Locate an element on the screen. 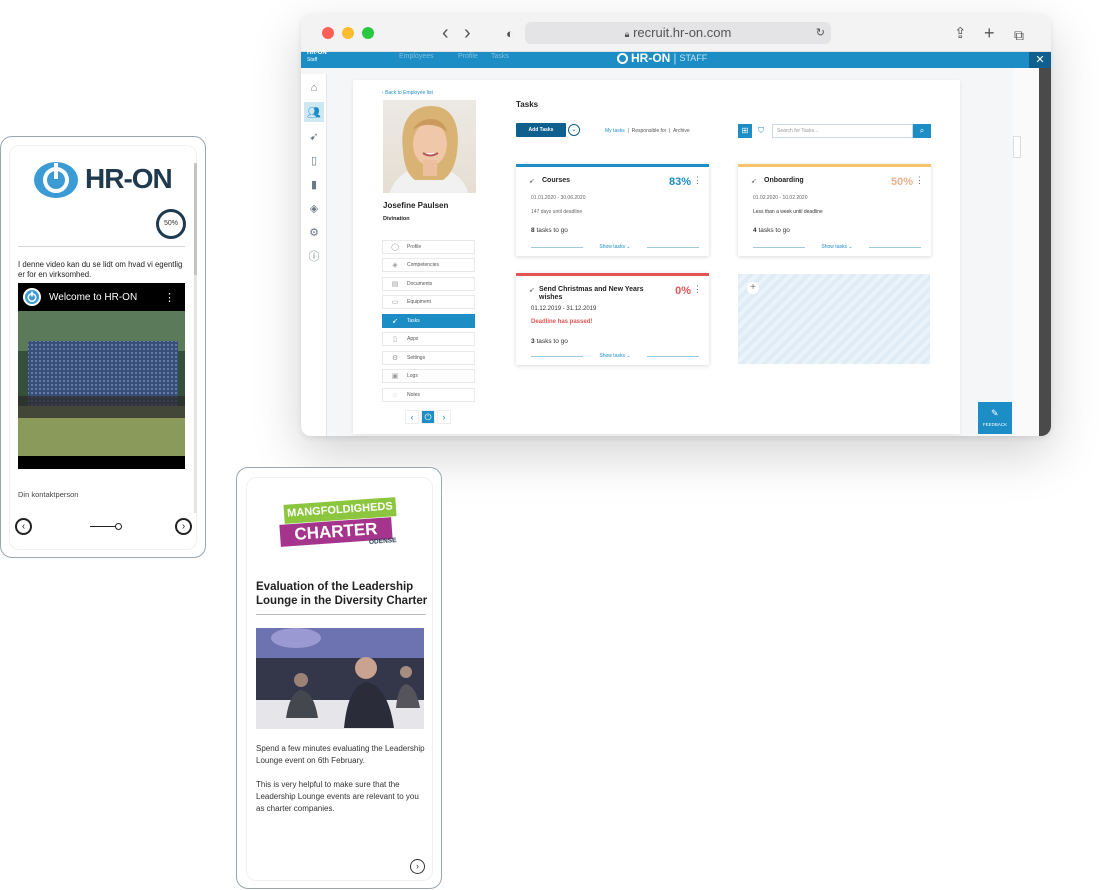  task-filters: My tasks | Responsible for | Archive is located at coordinates (647, 131).